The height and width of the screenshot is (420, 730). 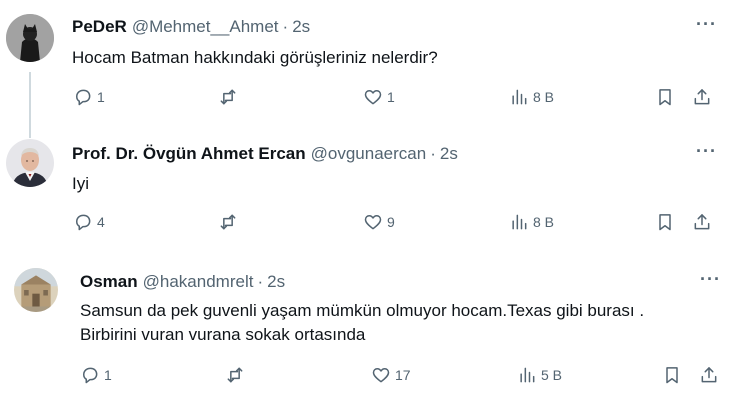 I want to click on user-handle: @Mehmet__Ahmet, so click(x=205, y=27).